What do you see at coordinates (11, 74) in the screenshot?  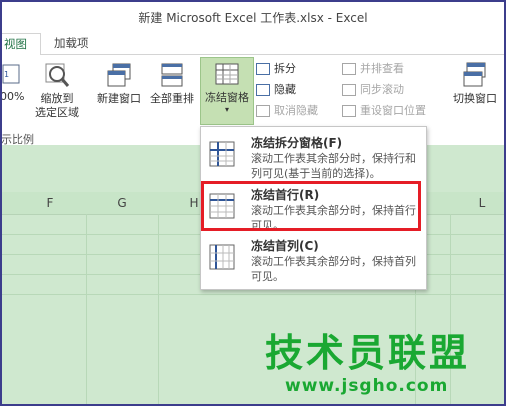 I see `zoom-100-icon: 1` at bounding box center [11, 74].